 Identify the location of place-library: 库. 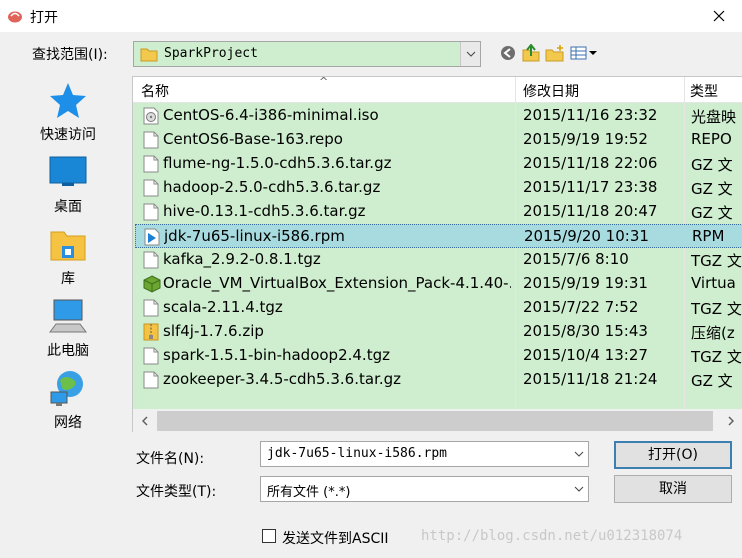
(68, 256).